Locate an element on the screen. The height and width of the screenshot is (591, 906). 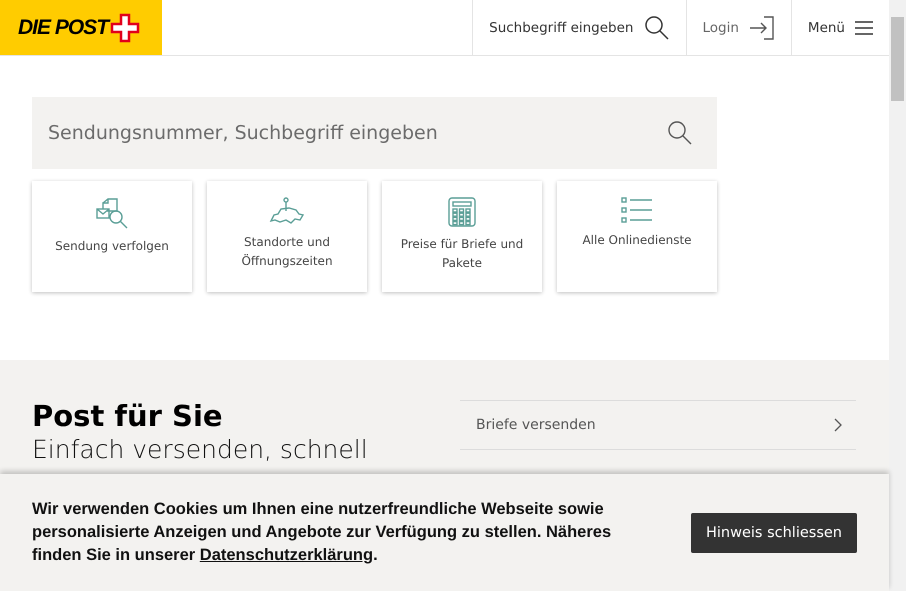
tile-label: Preise für Briefe und Pakete is located at coordinates (462, 254).